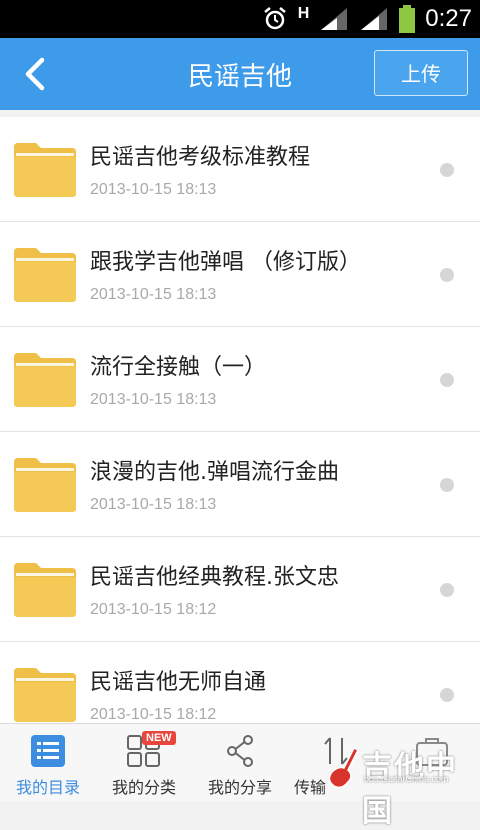  Describe the element at coordinates (240, 19) in the screenshot. I see `status-bar: H 0:27` at that location.